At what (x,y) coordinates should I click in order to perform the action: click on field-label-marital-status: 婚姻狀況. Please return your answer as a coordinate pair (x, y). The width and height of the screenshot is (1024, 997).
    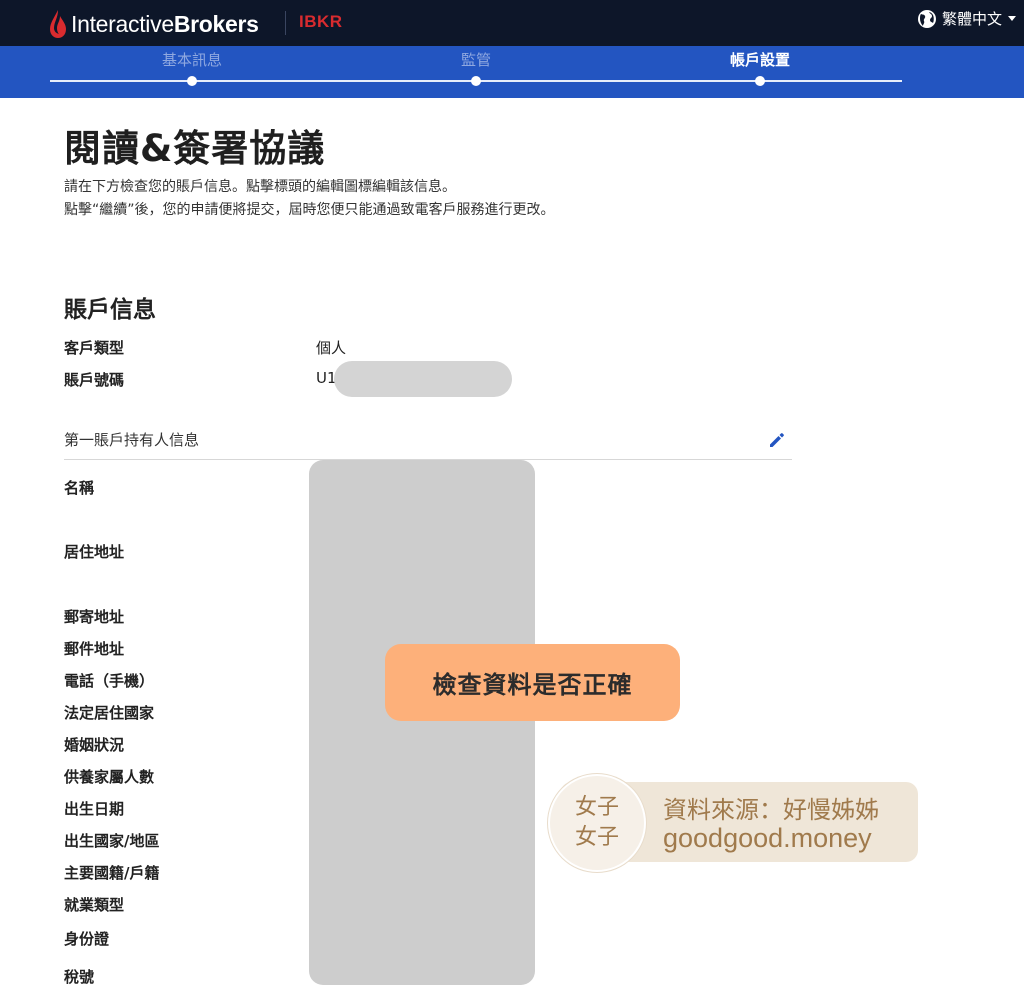
    Looking at the image, I should click on (94, 745).